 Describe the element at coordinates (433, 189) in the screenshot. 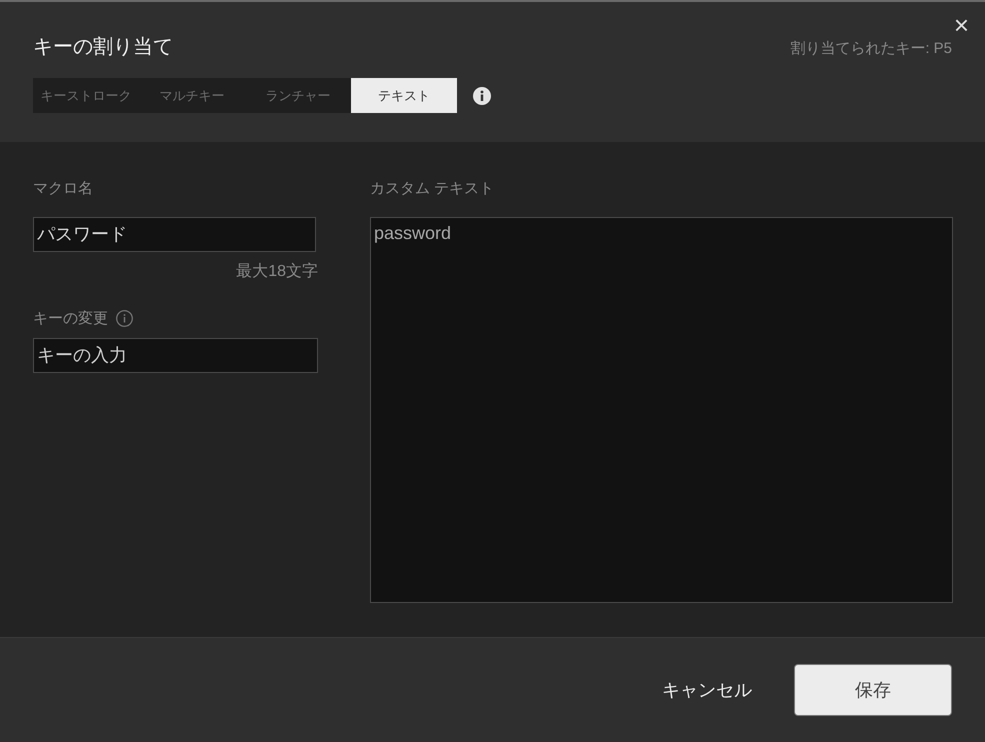

I see `field-label: カスタム テキスト` at that location.